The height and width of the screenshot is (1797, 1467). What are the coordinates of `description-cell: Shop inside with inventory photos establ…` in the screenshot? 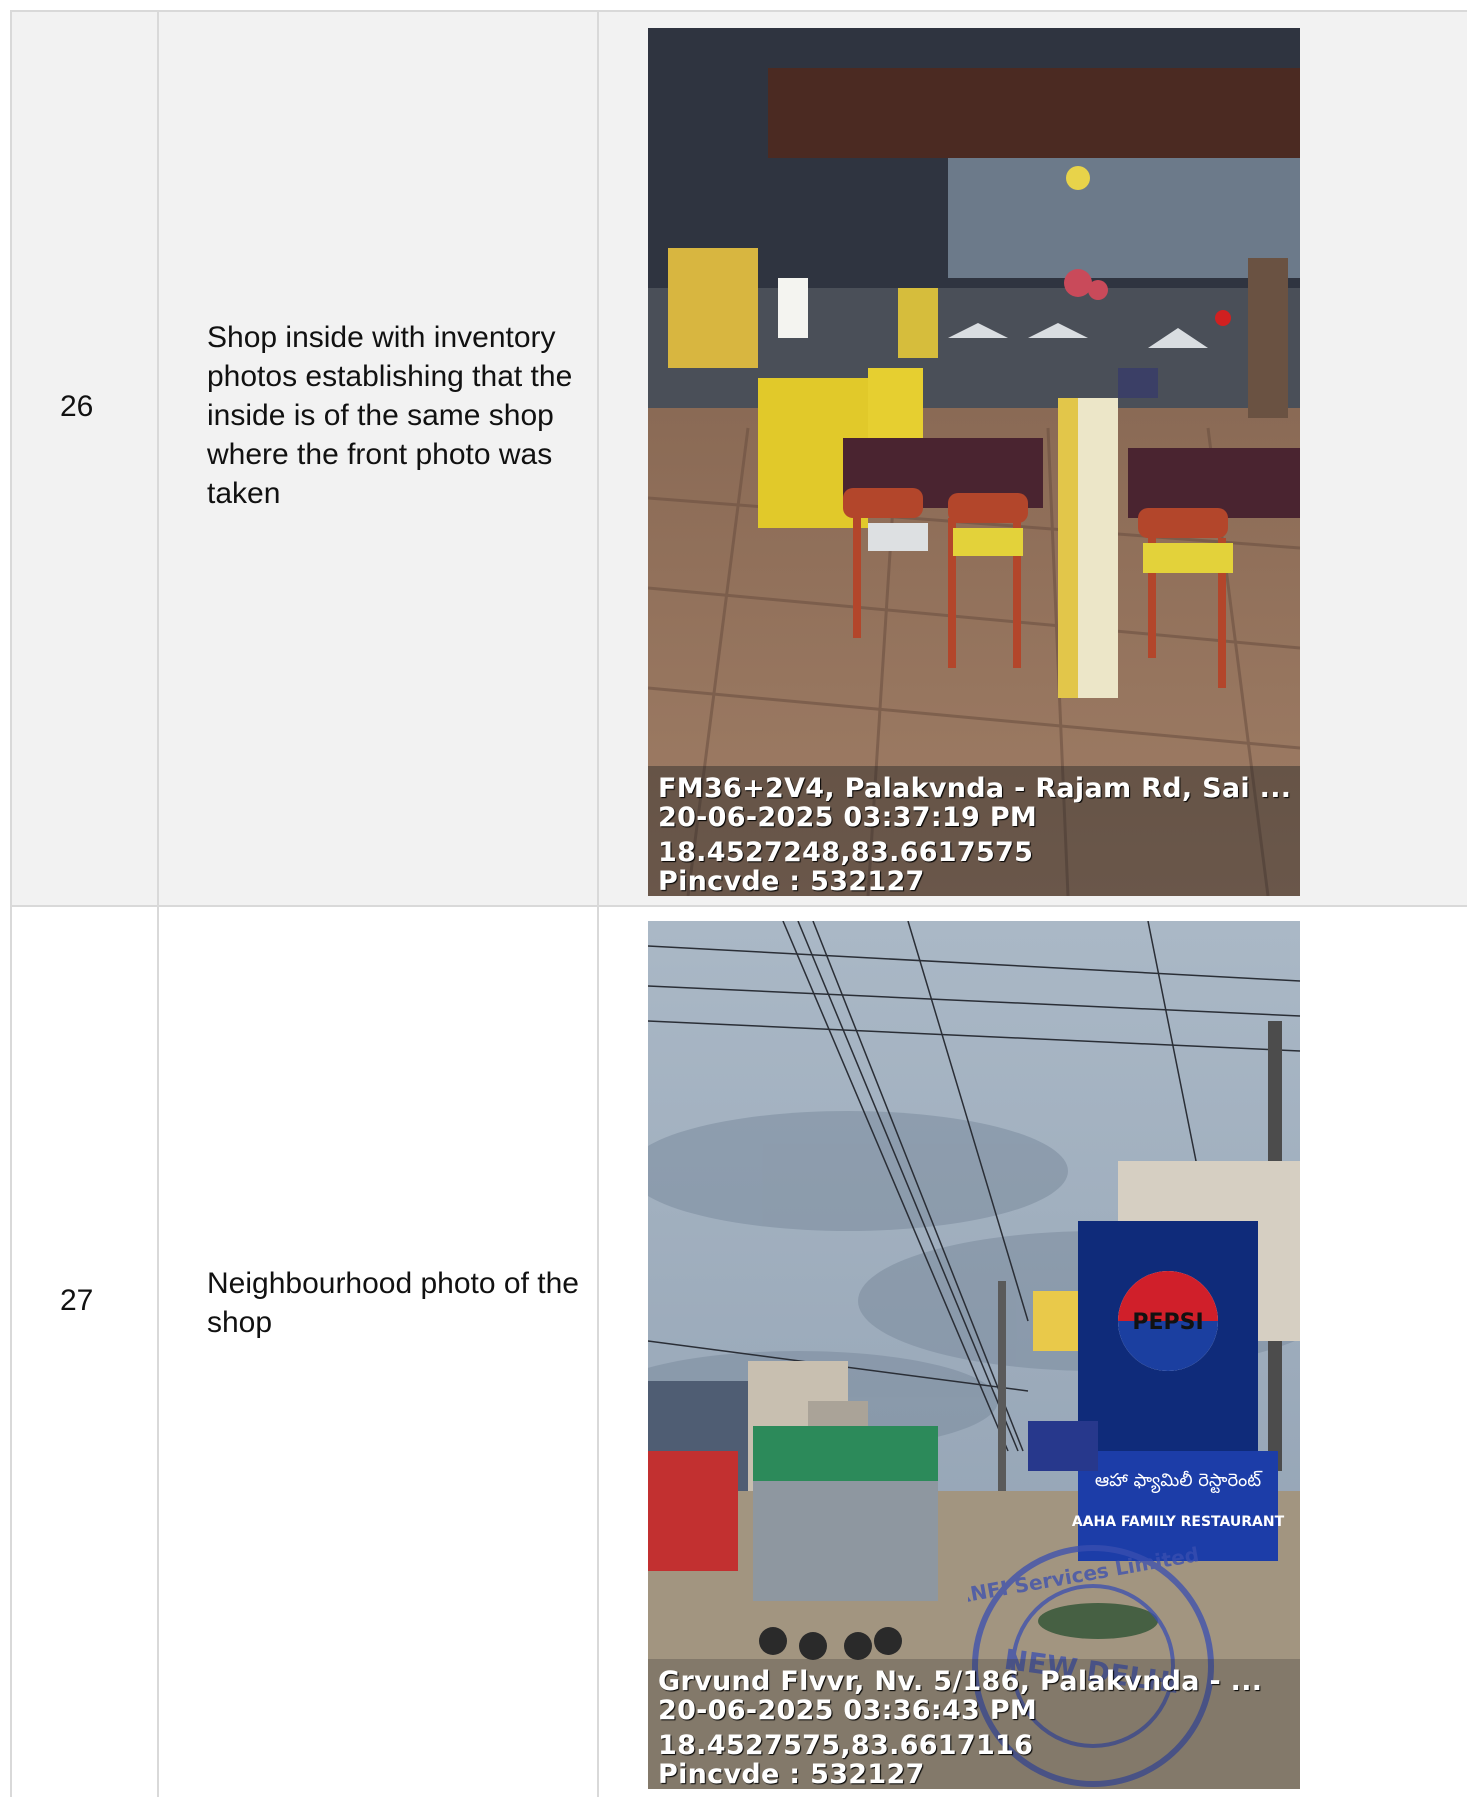 It's located at (379, 458).